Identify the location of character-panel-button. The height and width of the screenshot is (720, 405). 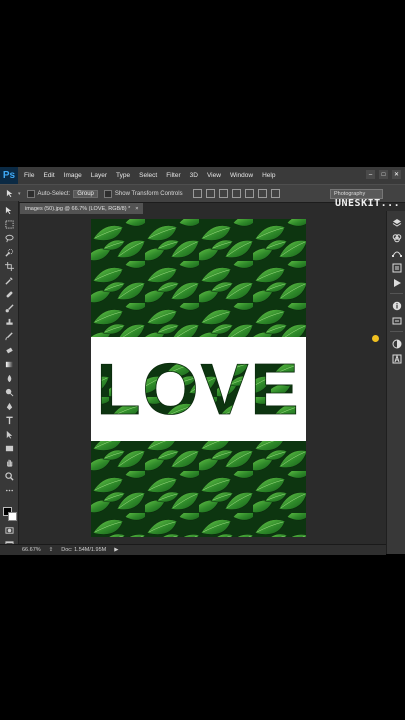
(396, 358).